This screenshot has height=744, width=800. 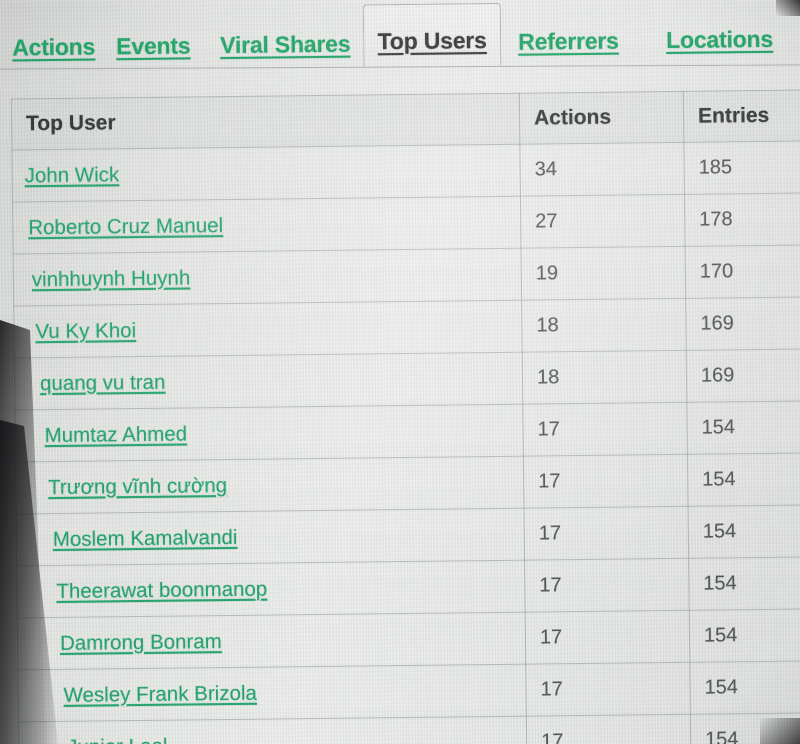 What do you see at coordinates (720, 39) in the screenshot?
I see `tab-locations-label: Locations` at bounding box center [720, 39].